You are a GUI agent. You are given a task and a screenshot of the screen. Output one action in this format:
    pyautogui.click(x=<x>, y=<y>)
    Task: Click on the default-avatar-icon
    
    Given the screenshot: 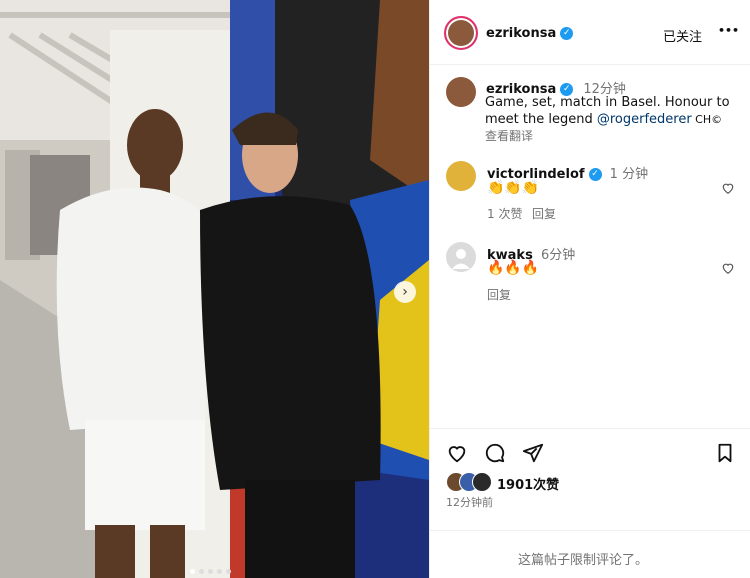 What is the action you would take?
    pyautogui.click(x=461, y=259)
    